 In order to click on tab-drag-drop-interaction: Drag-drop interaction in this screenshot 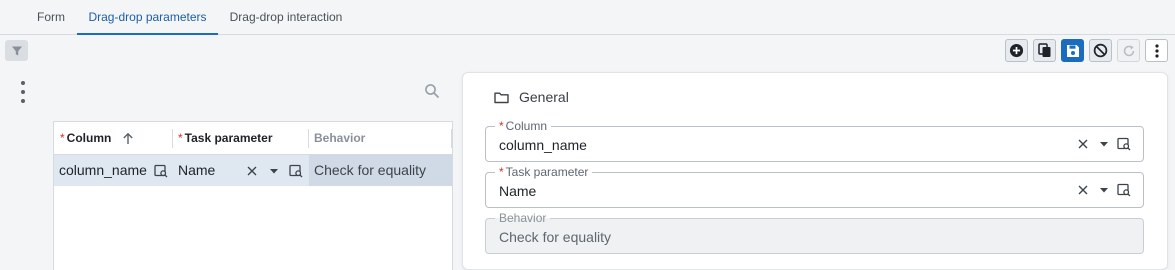, I will do `click(286, 17)`.